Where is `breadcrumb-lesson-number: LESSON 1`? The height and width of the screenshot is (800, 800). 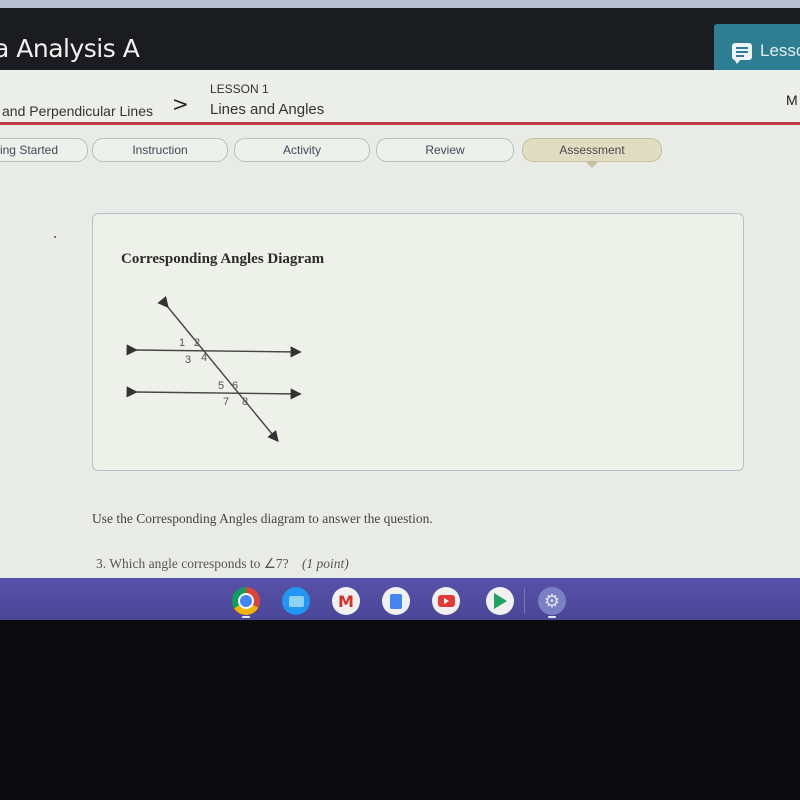
breadcrumb-lesson-number: LESSON 1 is located at coordinates (239, 89).